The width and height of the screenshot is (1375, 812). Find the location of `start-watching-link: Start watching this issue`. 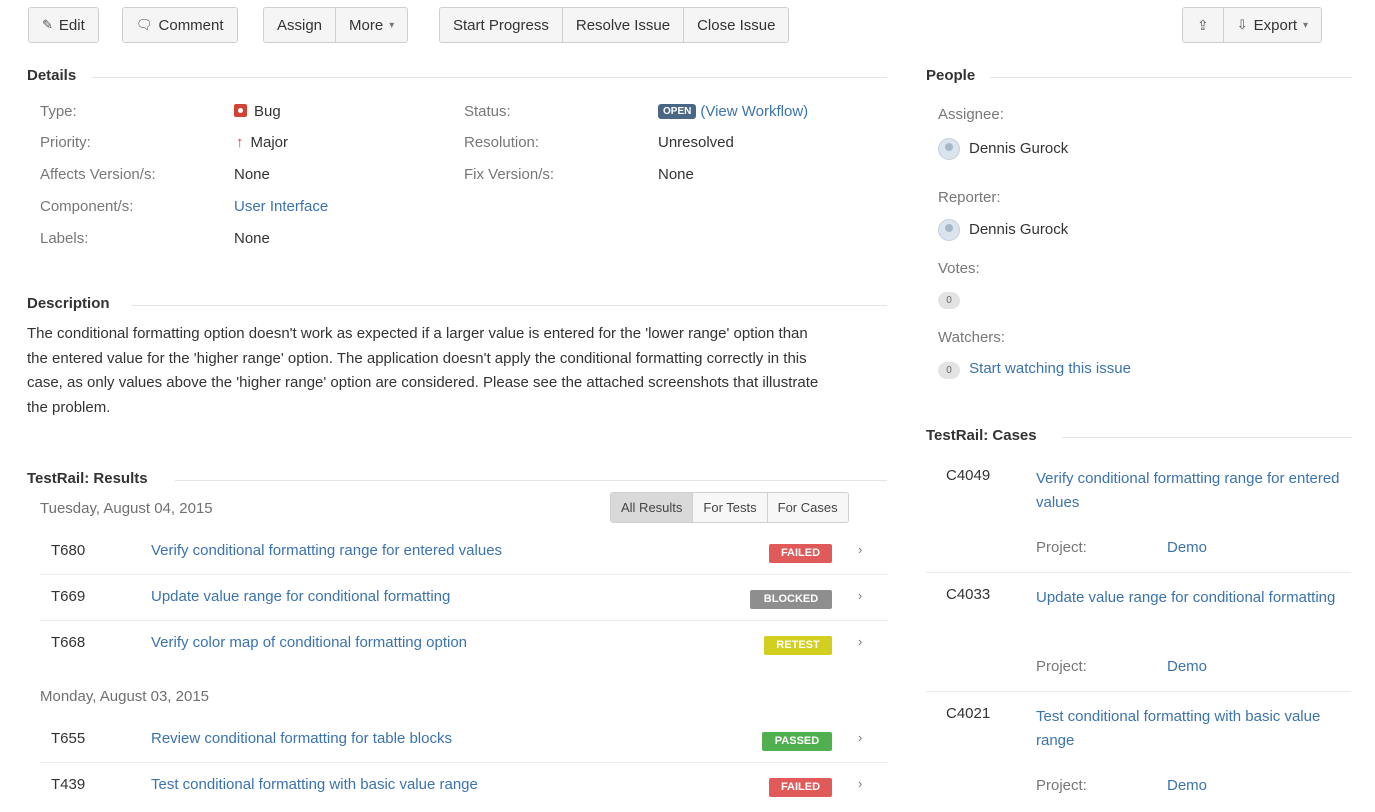

start-watching-link: Start watching this issue is located at coordinates (1050, 368).